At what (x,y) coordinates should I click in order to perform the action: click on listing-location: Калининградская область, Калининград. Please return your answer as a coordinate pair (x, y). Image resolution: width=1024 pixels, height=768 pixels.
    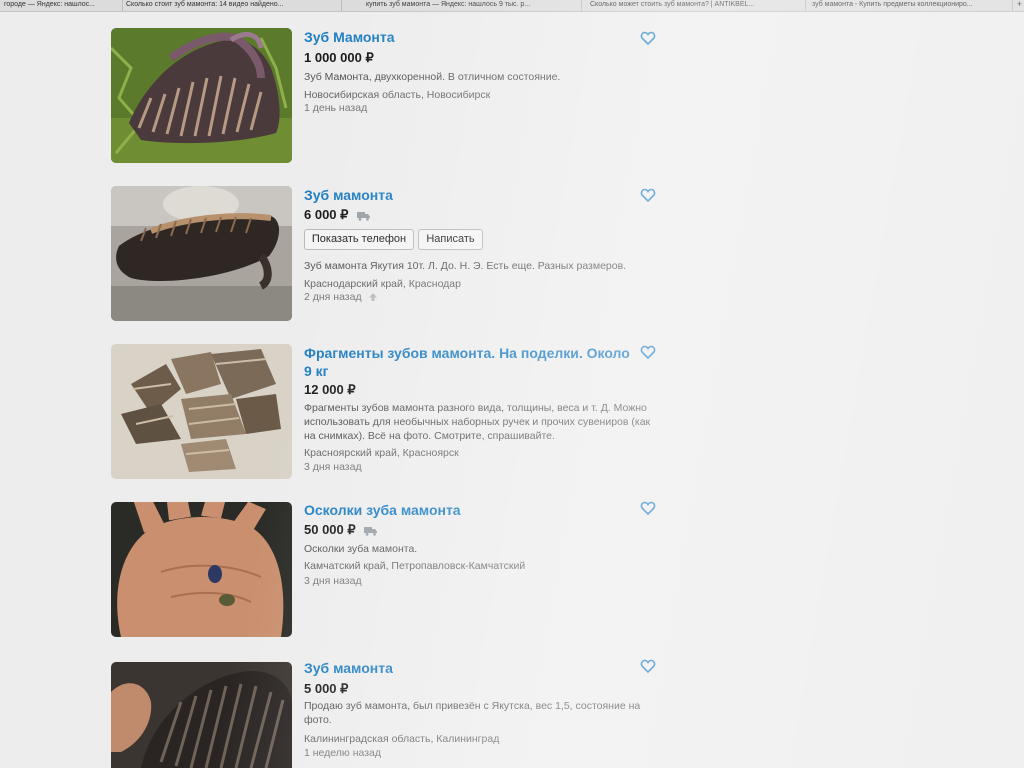
    Looking at the image, I should click on (402, 739).